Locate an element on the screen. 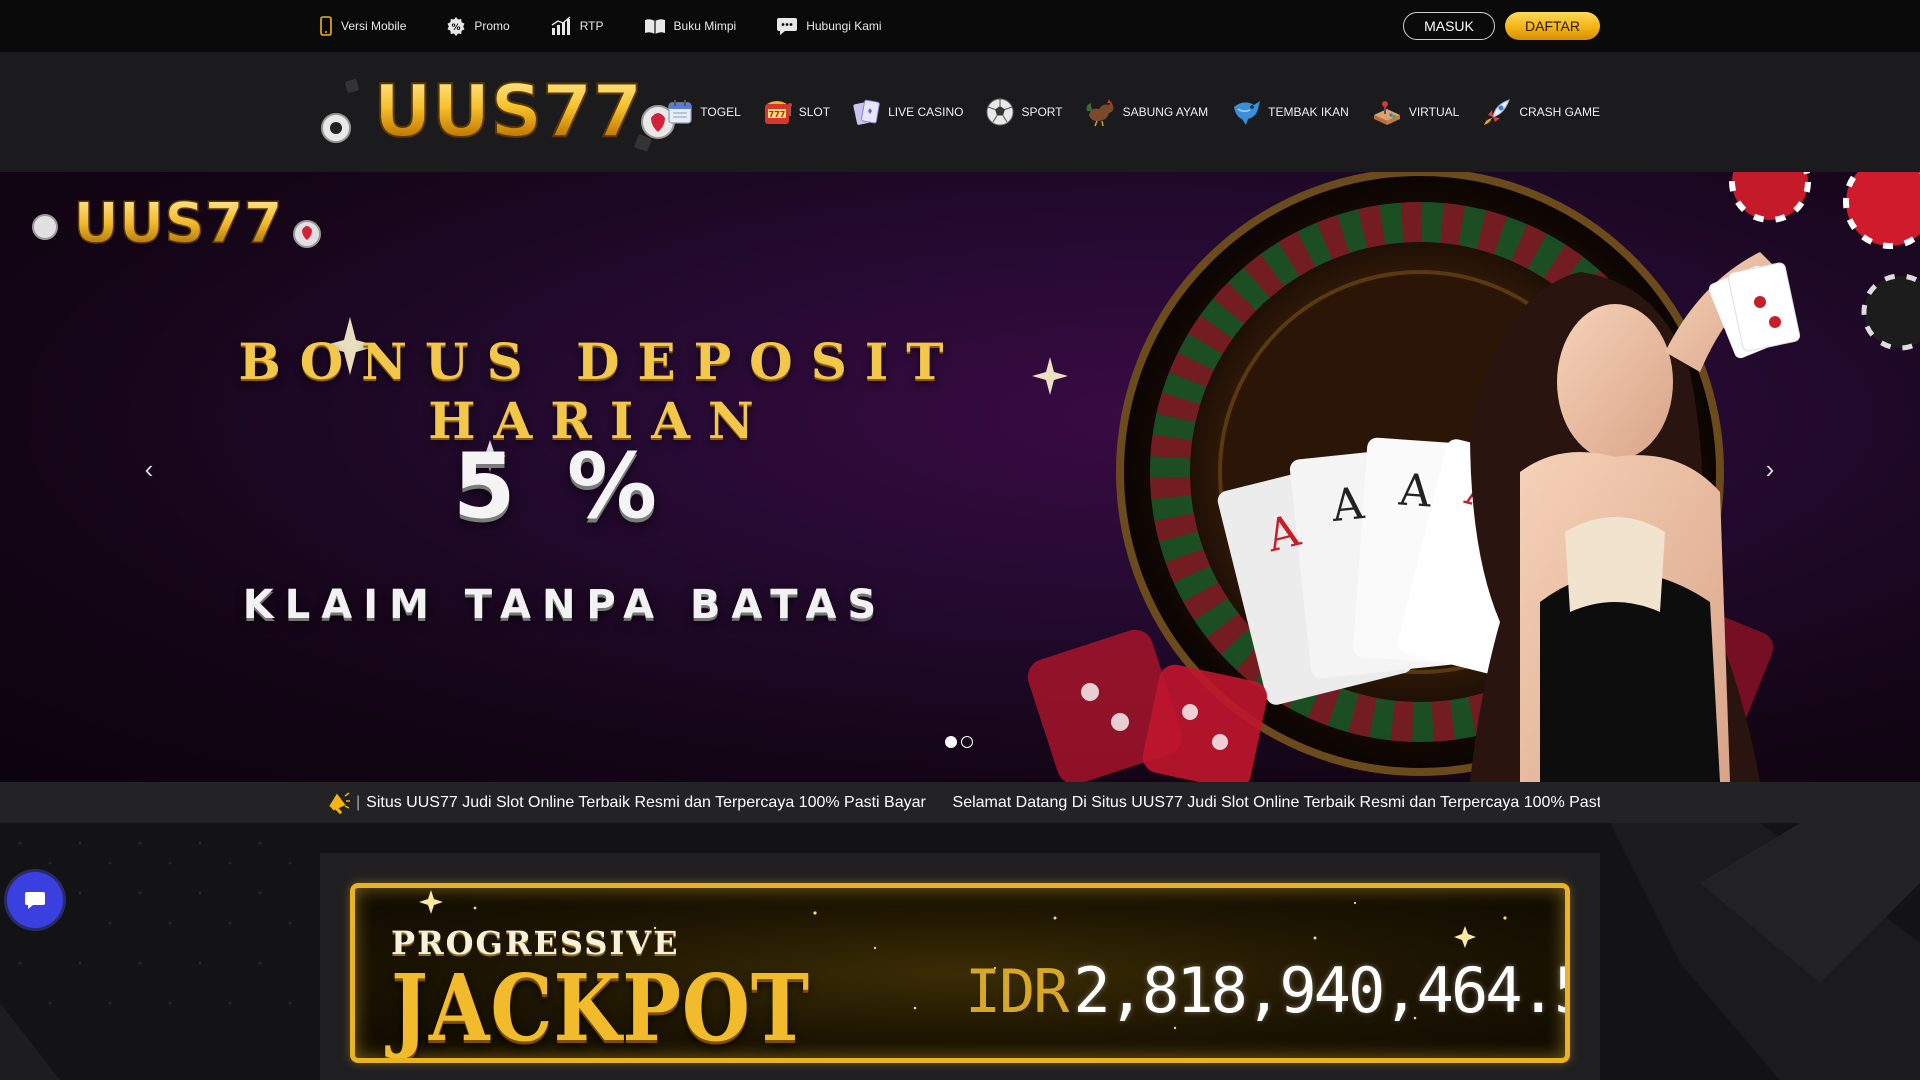 This screenshot has width=1920, height=1080. nav-label: CRASH GAME is located at coordinates (1559, 112).